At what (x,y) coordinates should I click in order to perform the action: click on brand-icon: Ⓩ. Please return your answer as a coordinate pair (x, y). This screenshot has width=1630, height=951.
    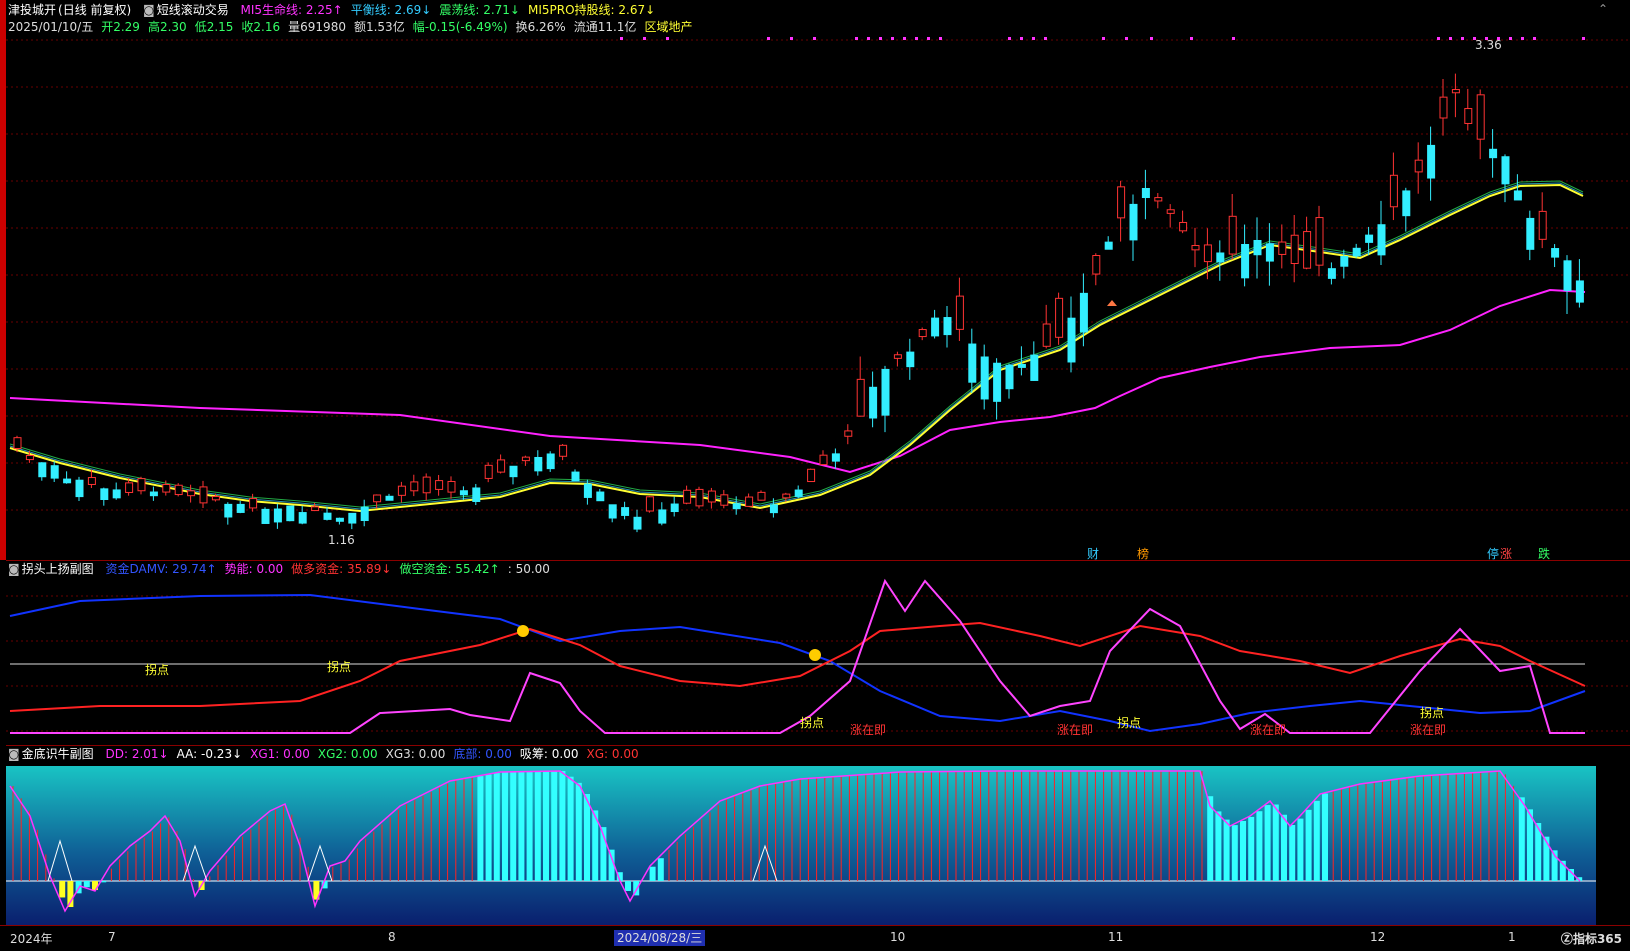
    Looking at the image, I should click on (1567, 939).